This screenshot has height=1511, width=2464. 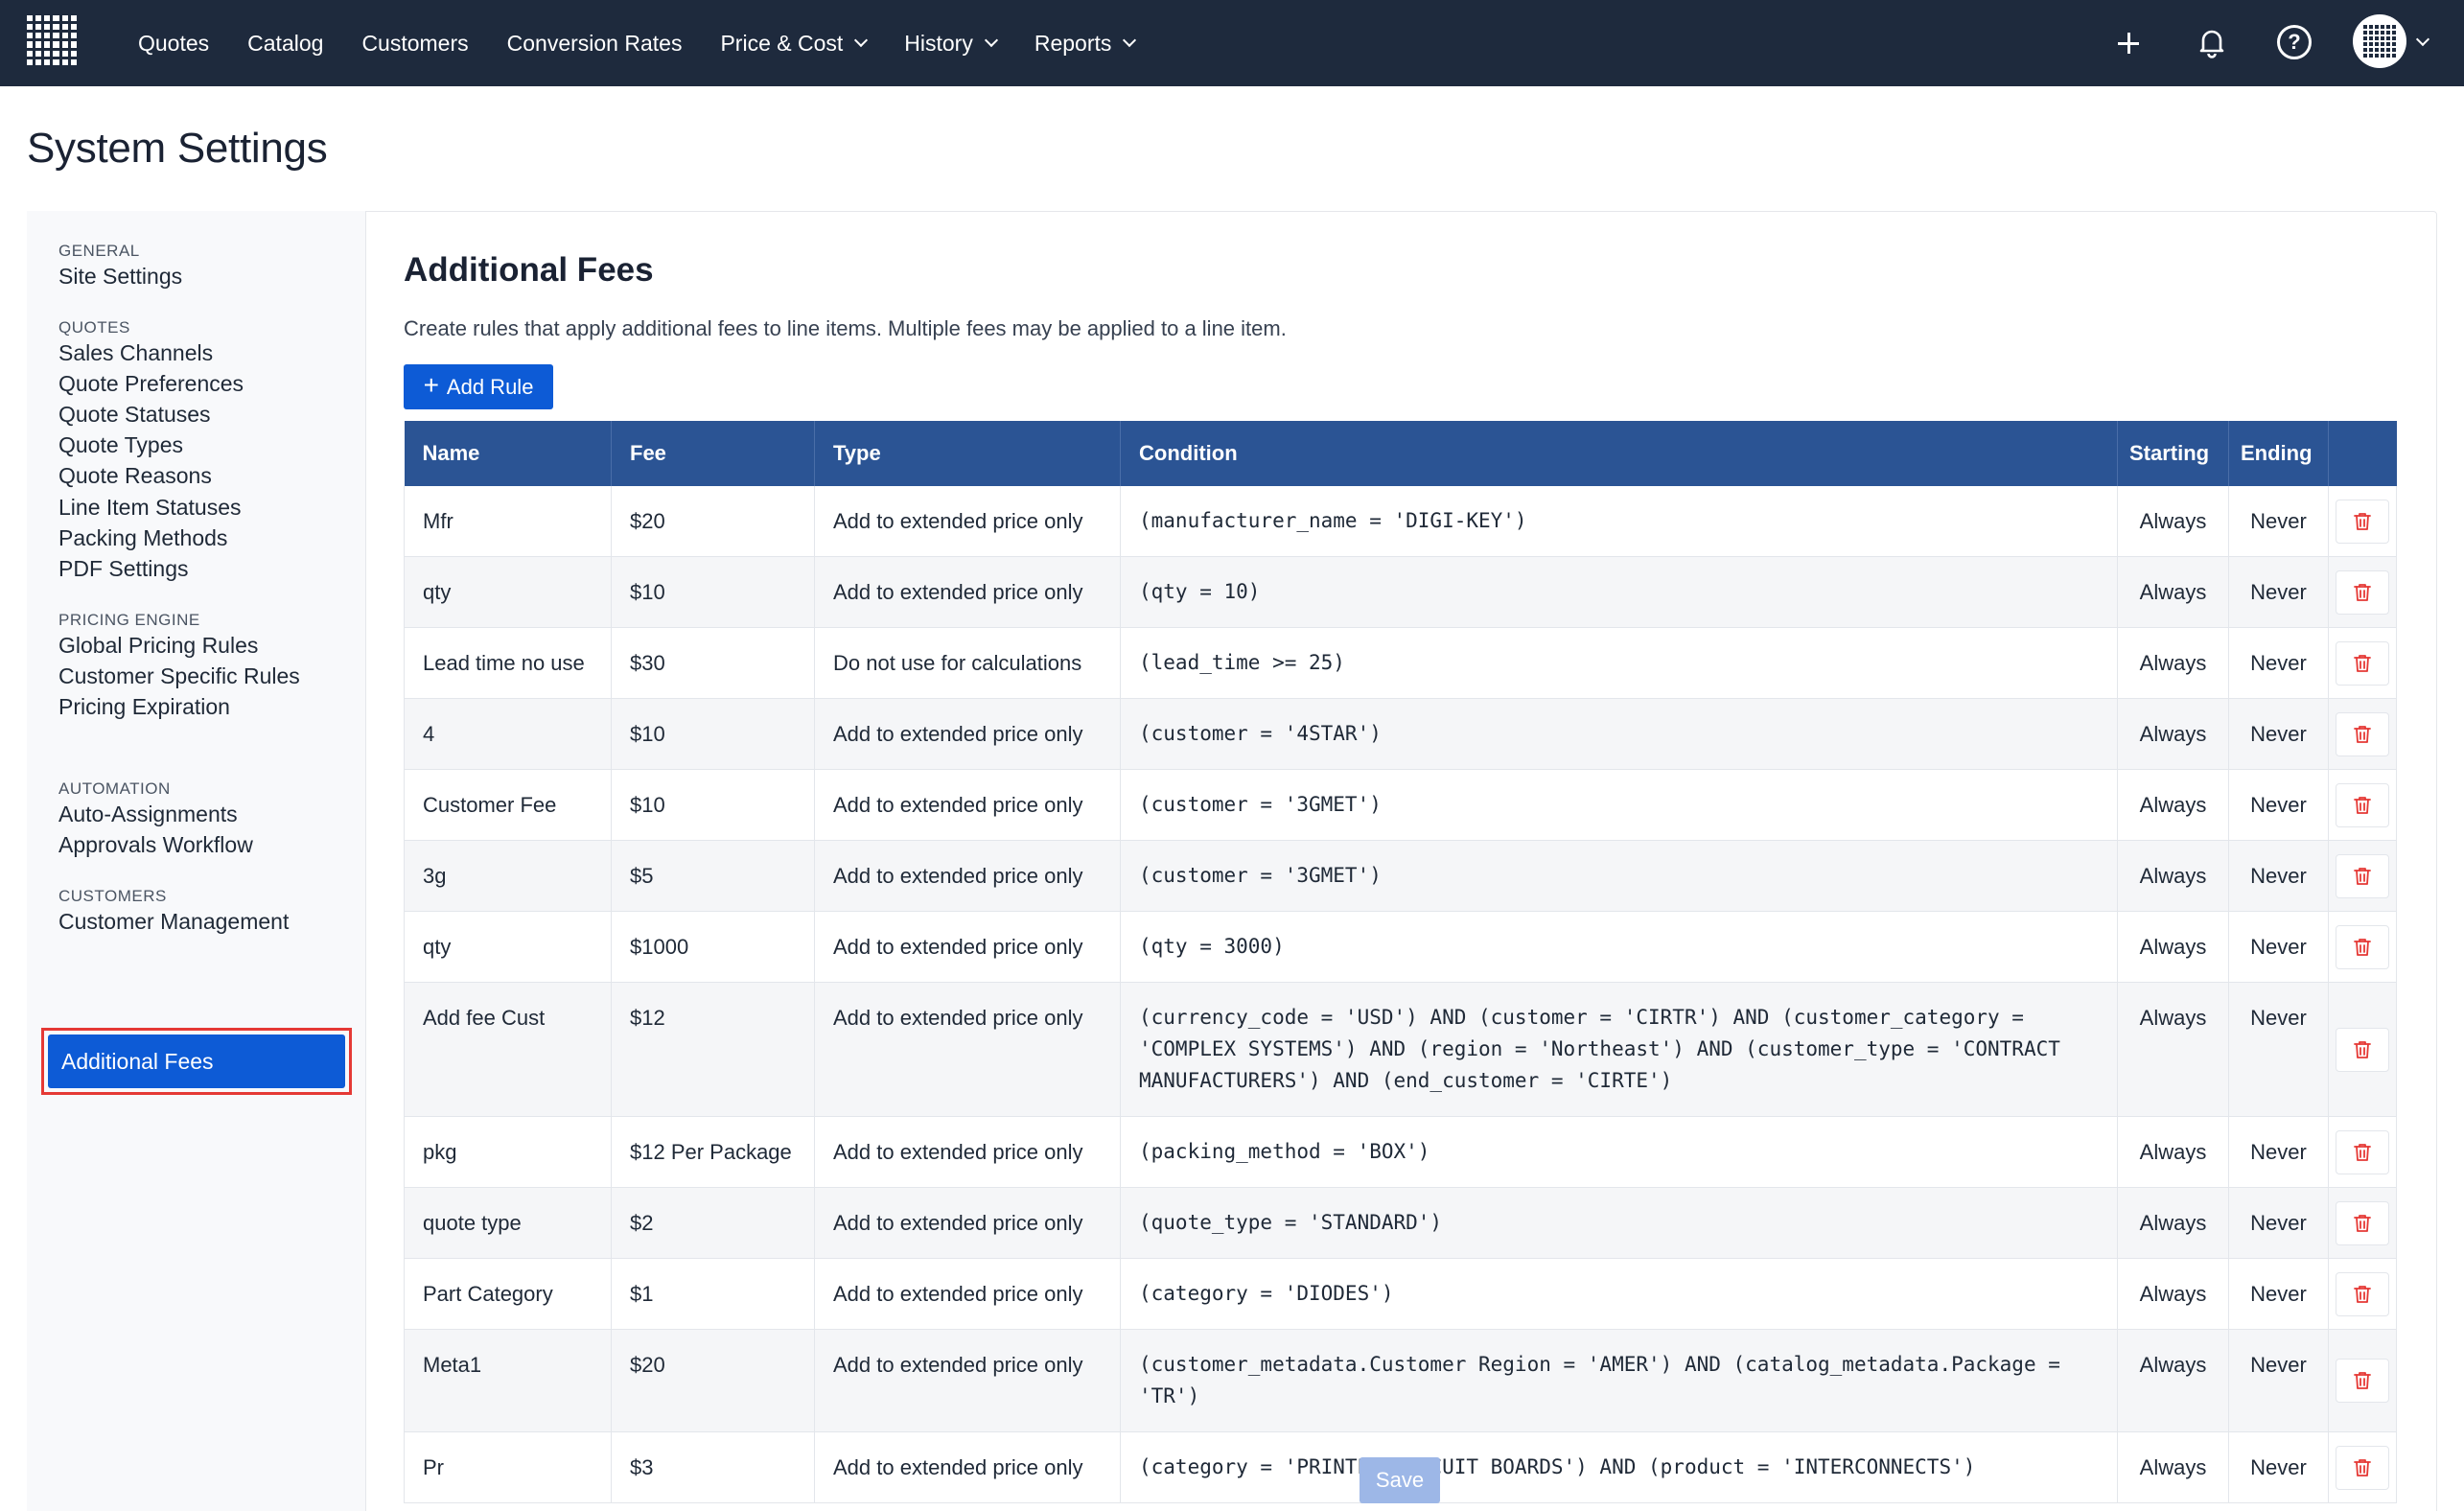 What do you see at coordinates (795, 44) in the screenshot?
I see `nav-item-price-cost: Price & Cost` at bounding box center [795, 44].